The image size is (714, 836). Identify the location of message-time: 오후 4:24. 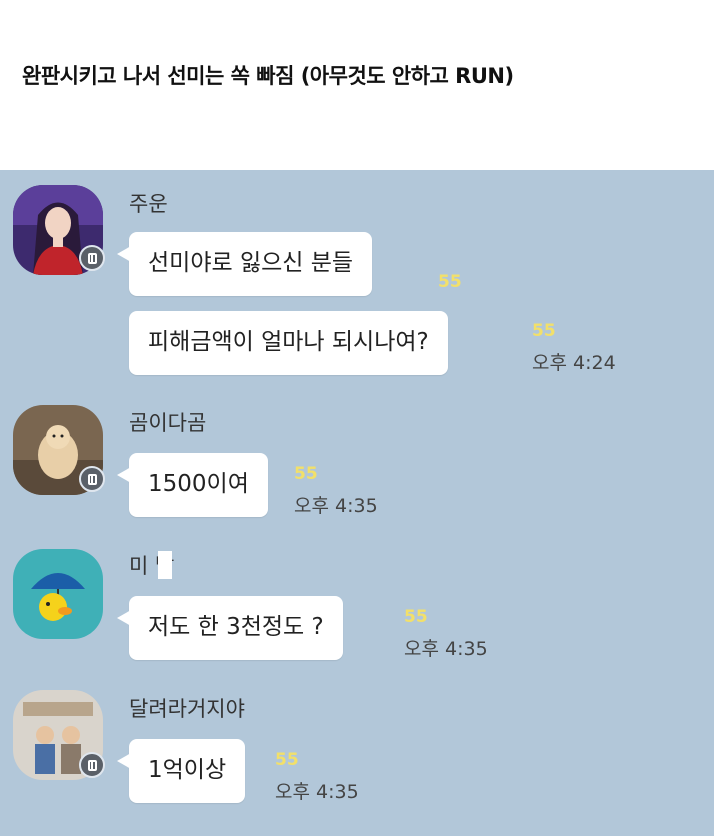
(574, 363).